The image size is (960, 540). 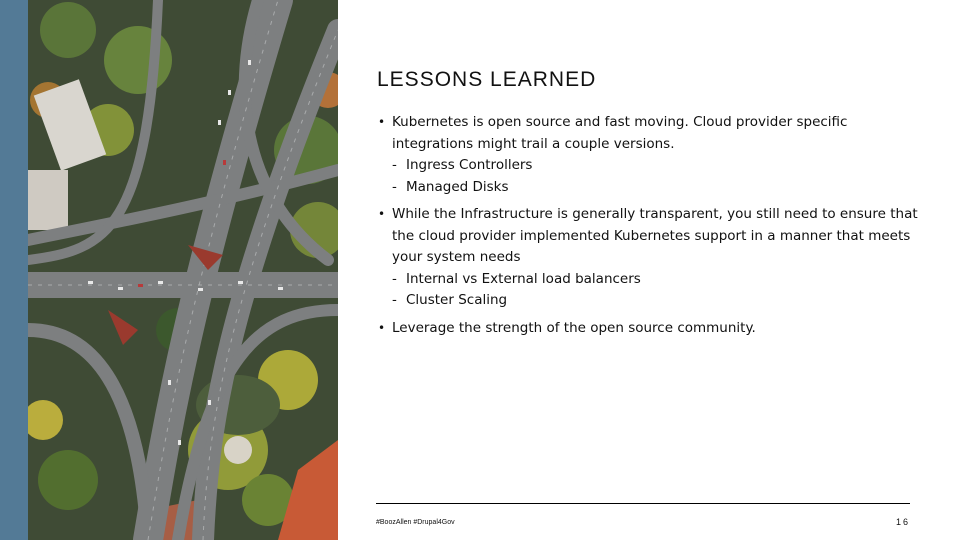 I want to click on sub-item: - Internal vs External load balancers, so click(x=655, y=280).